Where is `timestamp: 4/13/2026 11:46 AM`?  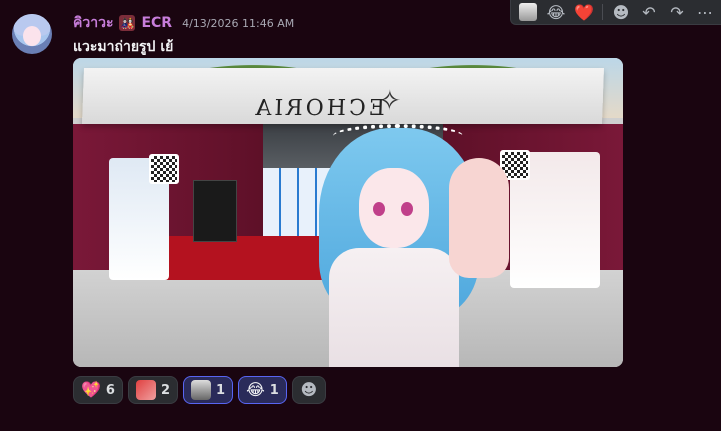 timestamp: 4/13/2026 11:46 AM is located at coordinates (238, 23).